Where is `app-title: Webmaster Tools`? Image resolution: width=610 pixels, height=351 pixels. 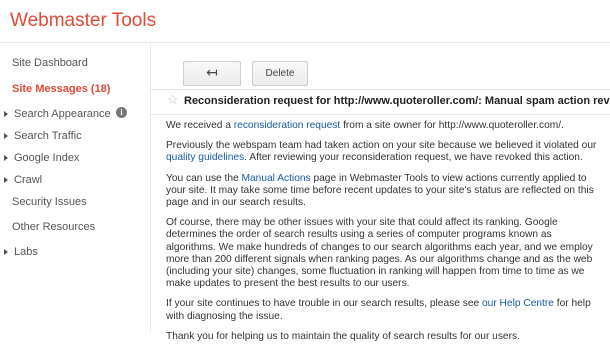
app-title: Webmaster Tools is located at coordinates (83, 20).